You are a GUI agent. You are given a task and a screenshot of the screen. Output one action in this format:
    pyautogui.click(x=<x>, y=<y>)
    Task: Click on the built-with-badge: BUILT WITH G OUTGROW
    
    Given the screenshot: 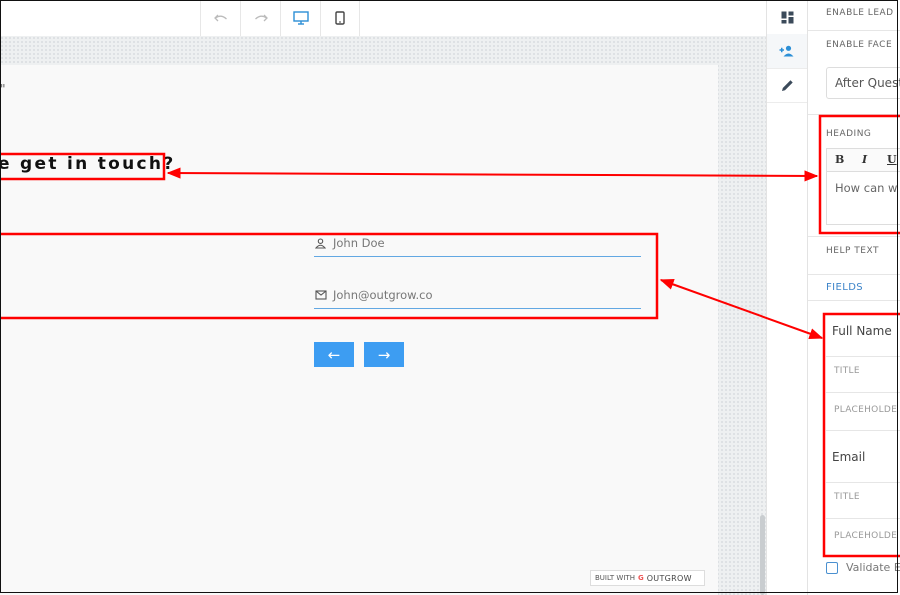 What is the action you would take?
    pyautogui.click(x=647, y=578)
    